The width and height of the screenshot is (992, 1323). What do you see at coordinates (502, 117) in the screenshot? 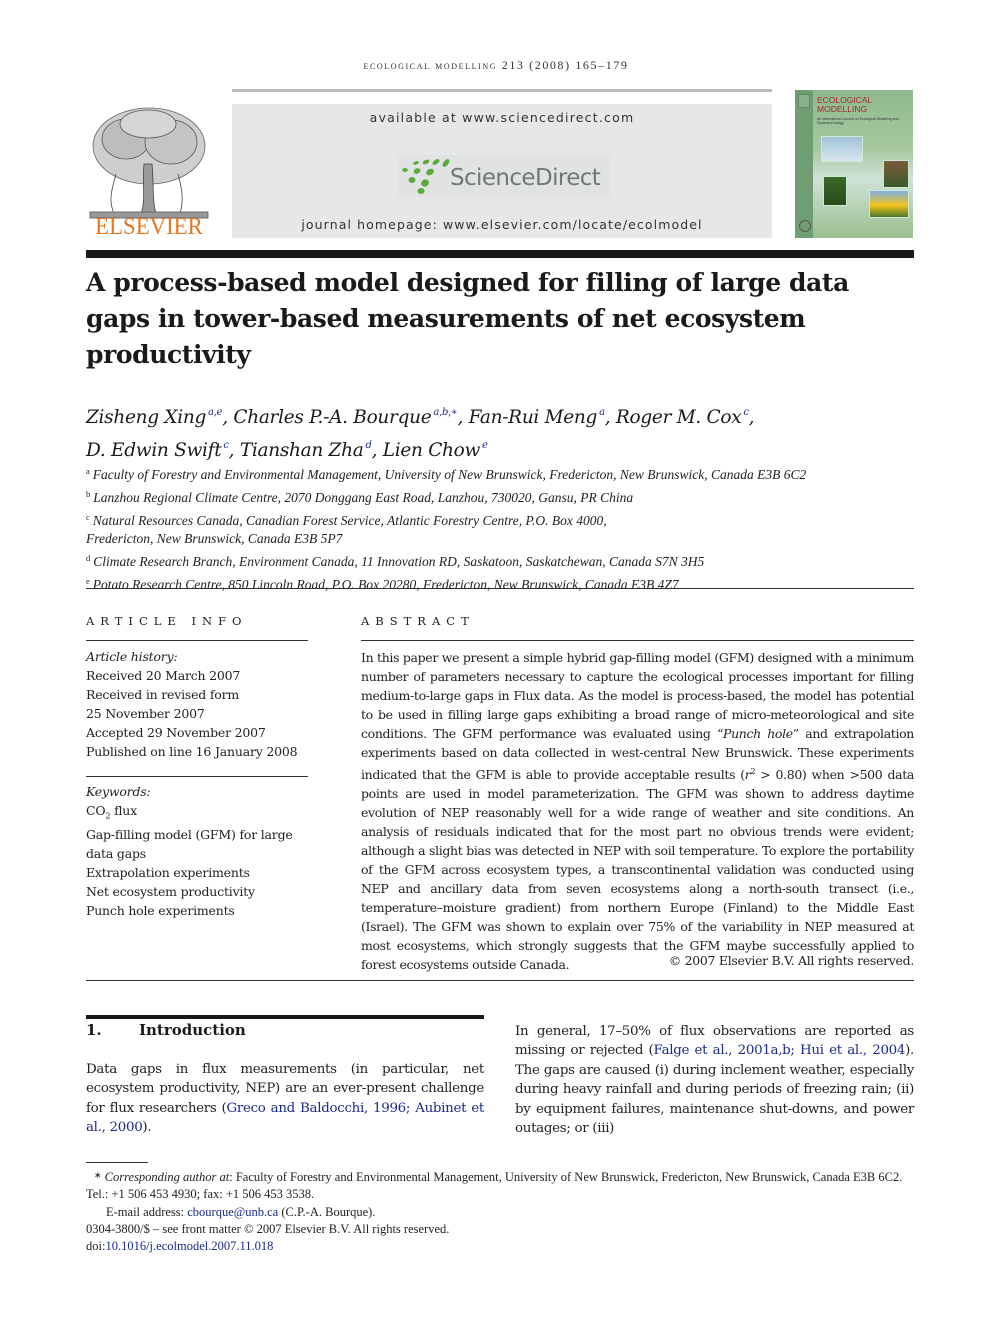
I see `available-at-link: available at www.sciencedirect.com` at bounding box center [502, 117].